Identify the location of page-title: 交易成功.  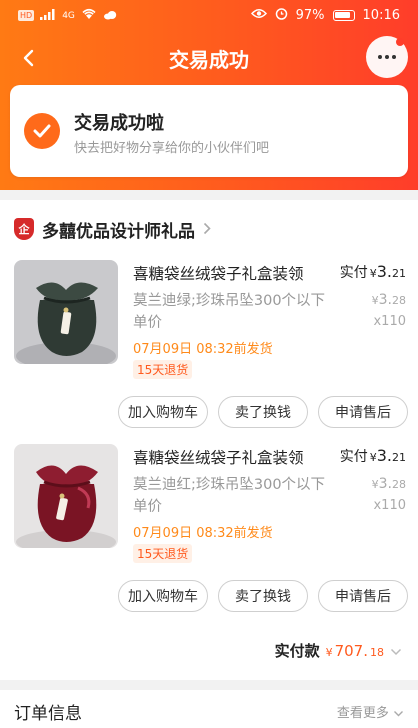
(209, 60).